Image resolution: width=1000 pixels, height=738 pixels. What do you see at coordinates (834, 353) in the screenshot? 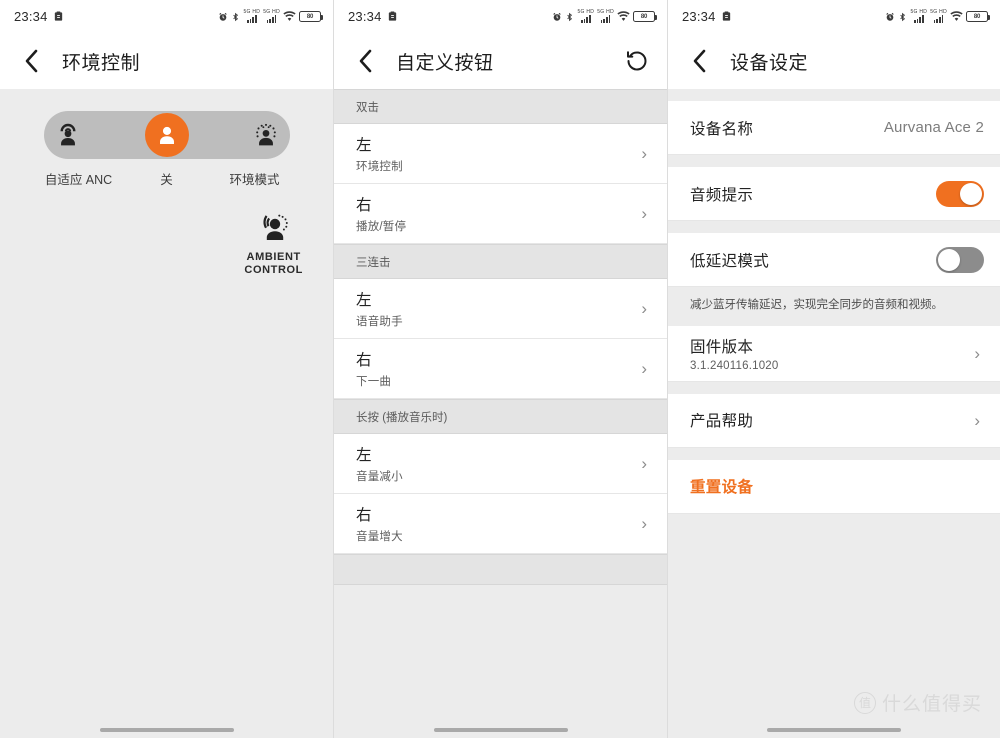
I see `setting-firmware-version: 固件版本 3.1.240116.1020 ›` at bounding box center [834, 353].